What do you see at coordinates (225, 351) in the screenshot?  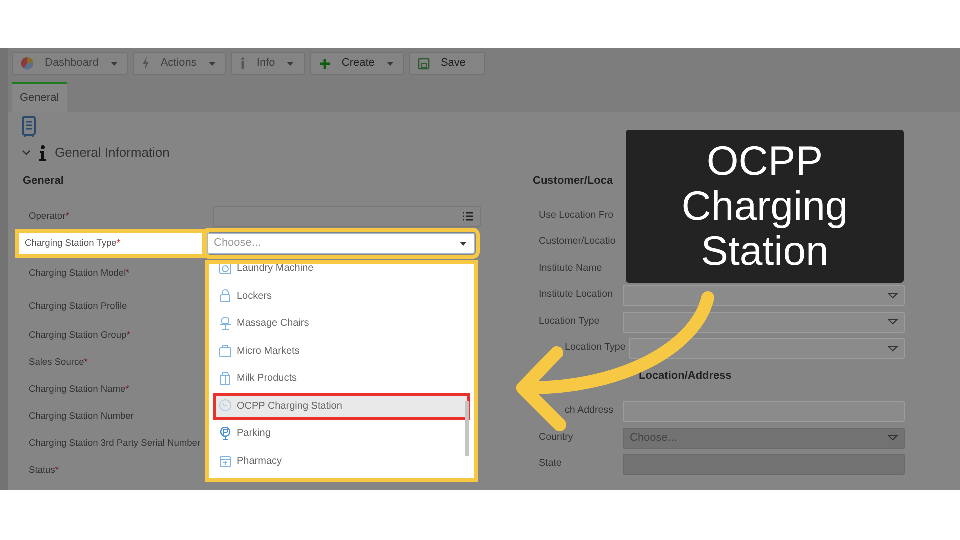 I see `bag-icon` at bounding box center [225, 351].